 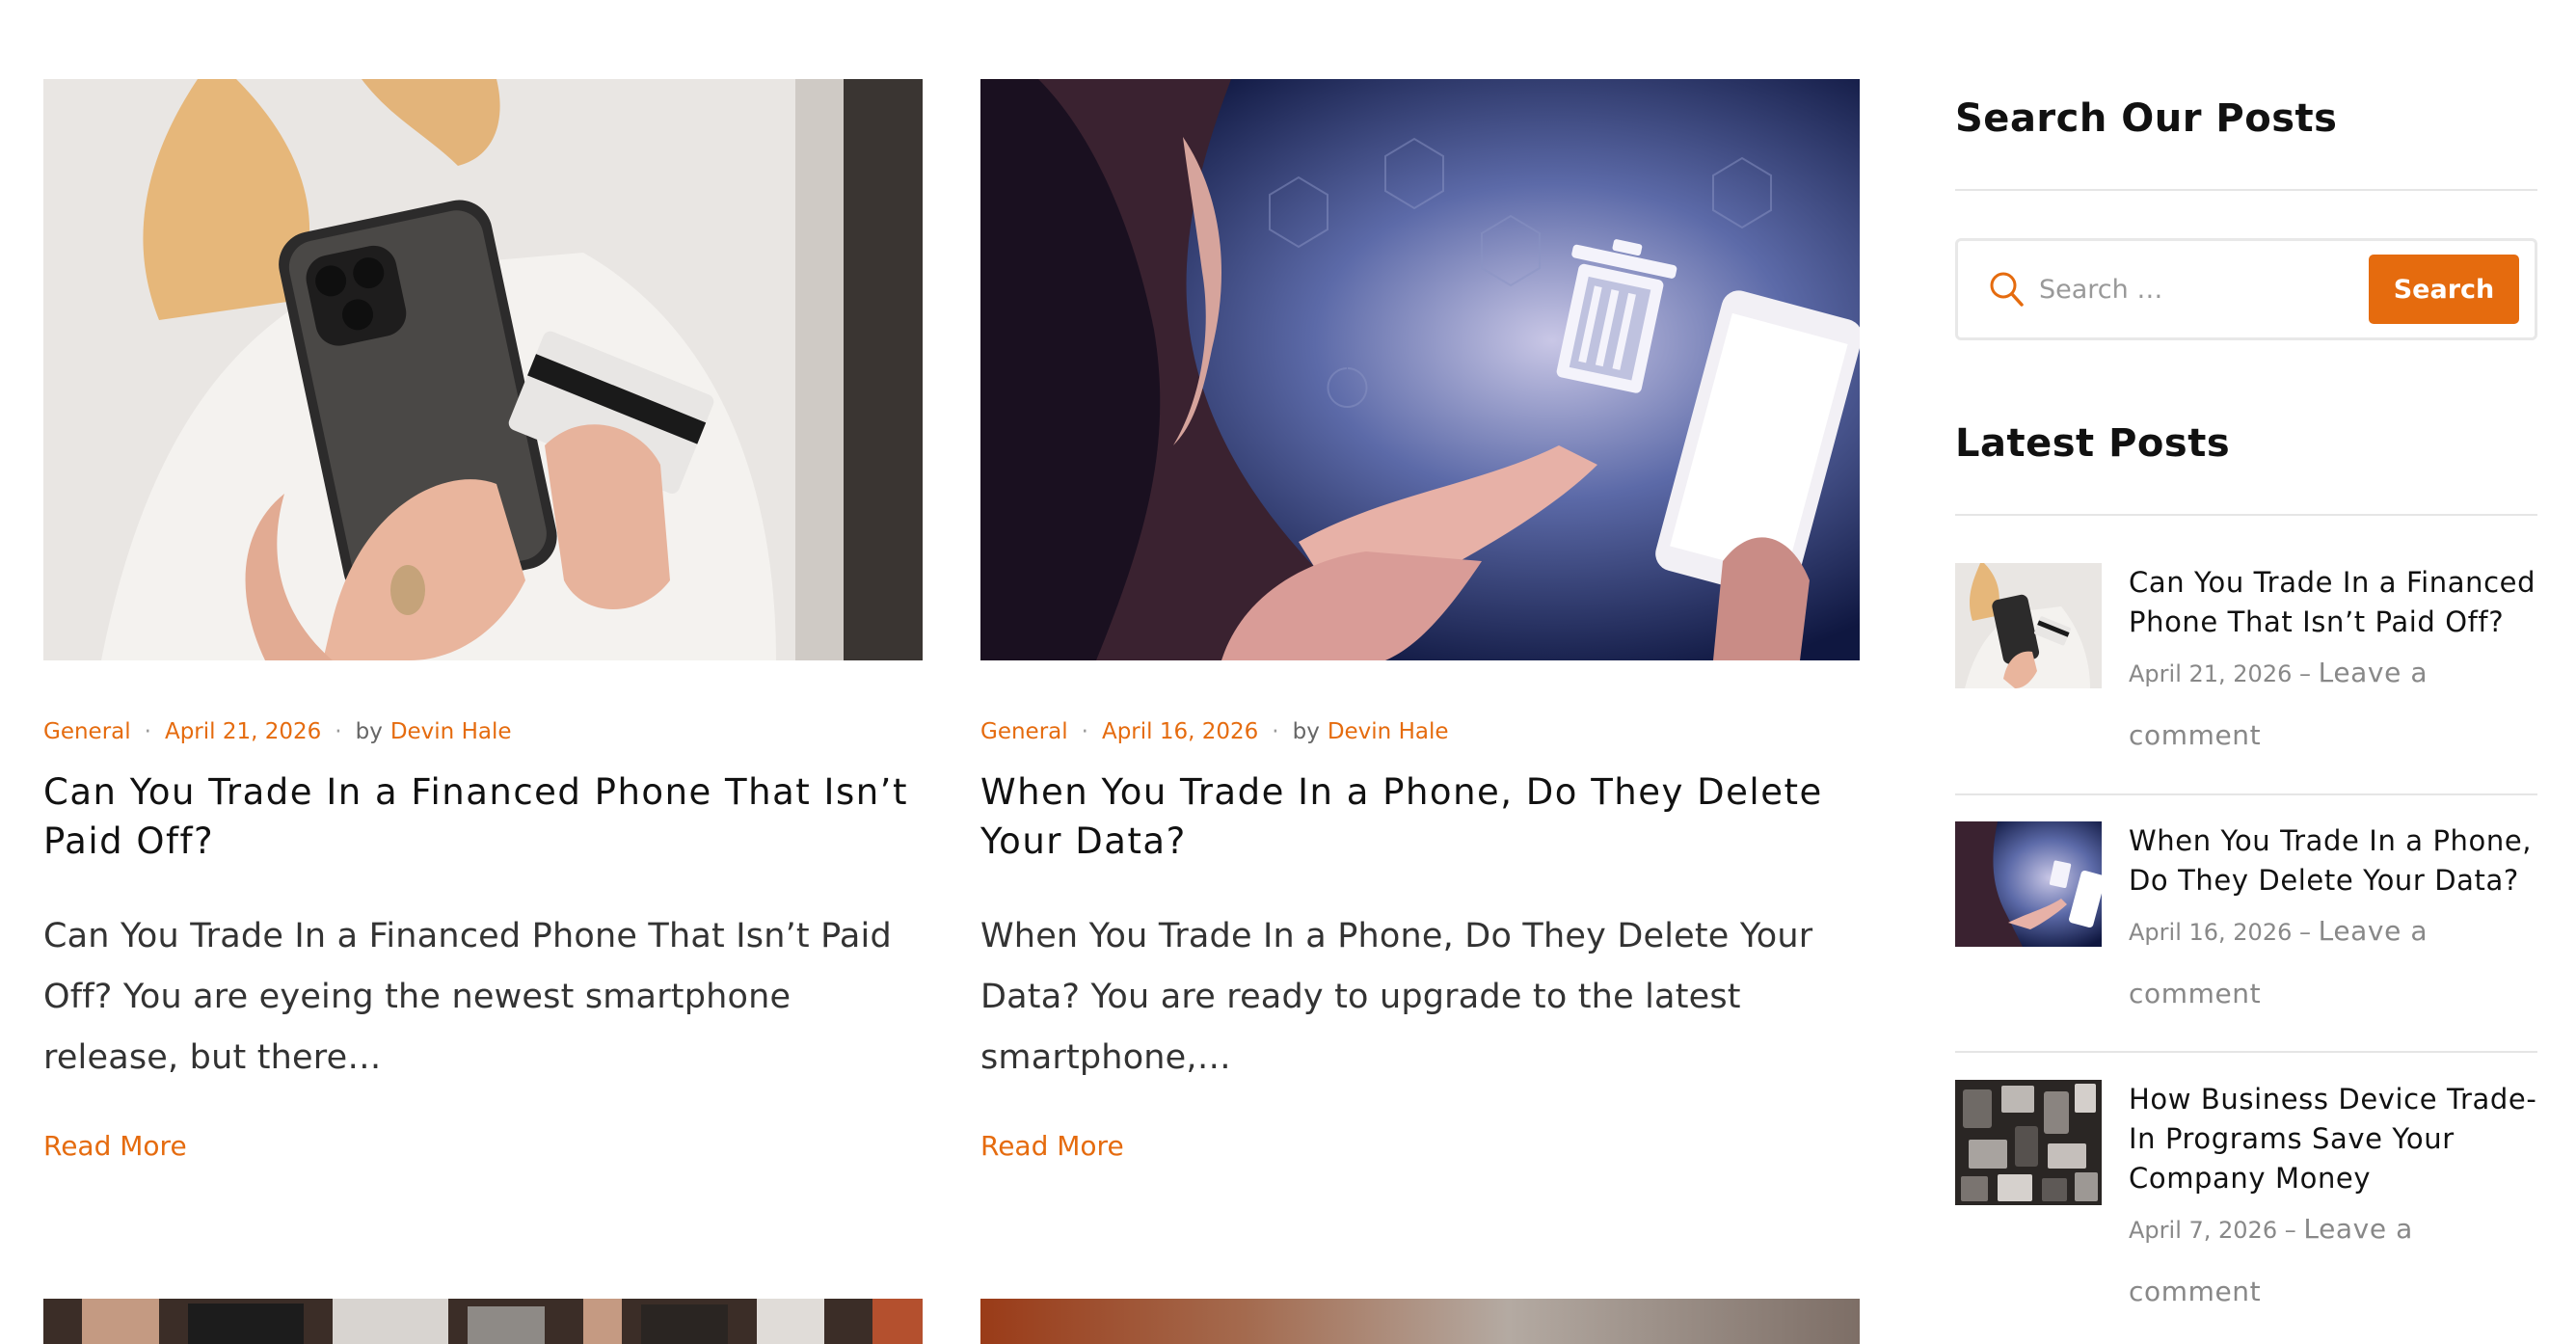 I want to click on search-icon, so click(x=2007, y=289).